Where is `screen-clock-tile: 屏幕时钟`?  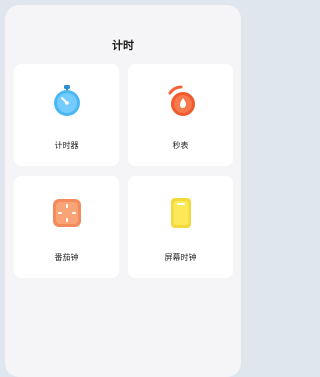 screen-clock-tile: 屏幕时钟 is located at coordinates (180, 227).